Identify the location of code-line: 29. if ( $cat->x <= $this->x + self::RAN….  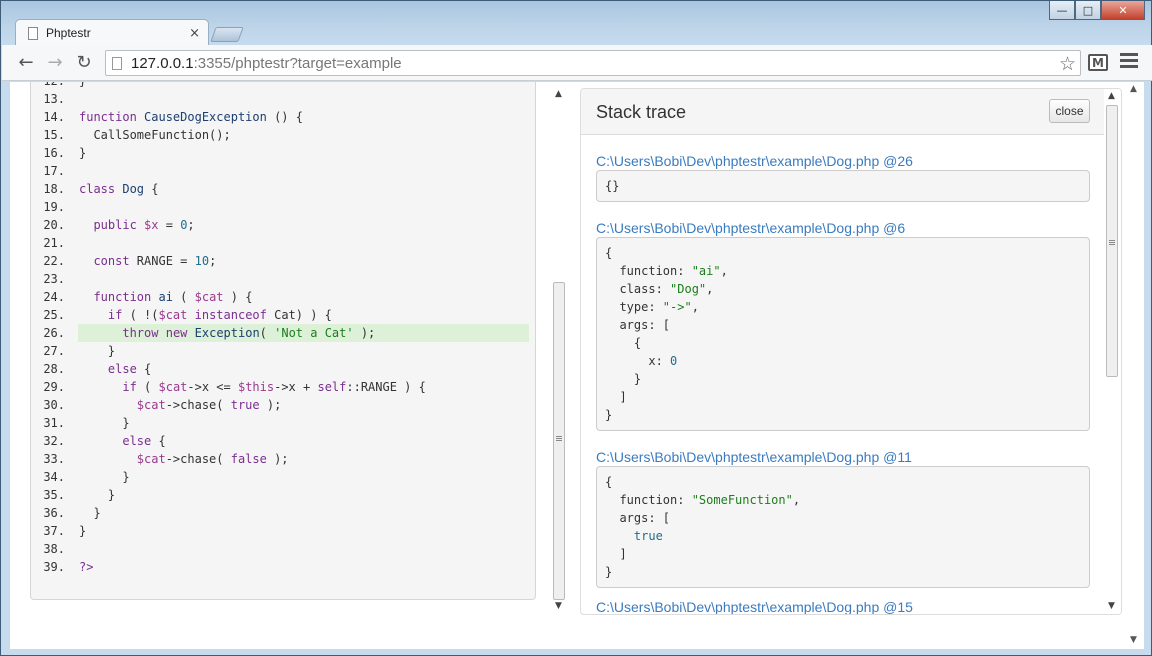
(283, 387).